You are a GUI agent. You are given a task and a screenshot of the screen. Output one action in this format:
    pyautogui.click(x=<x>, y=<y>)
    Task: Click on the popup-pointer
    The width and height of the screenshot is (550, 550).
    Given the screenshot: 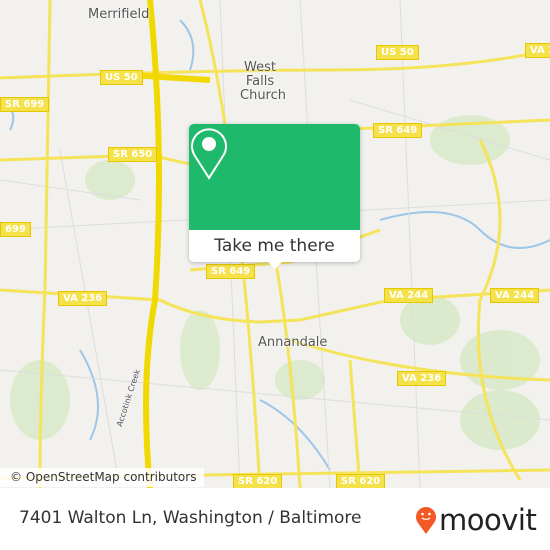 What is the action you would take?
    pyautogui.click(x=275, y=265)
    